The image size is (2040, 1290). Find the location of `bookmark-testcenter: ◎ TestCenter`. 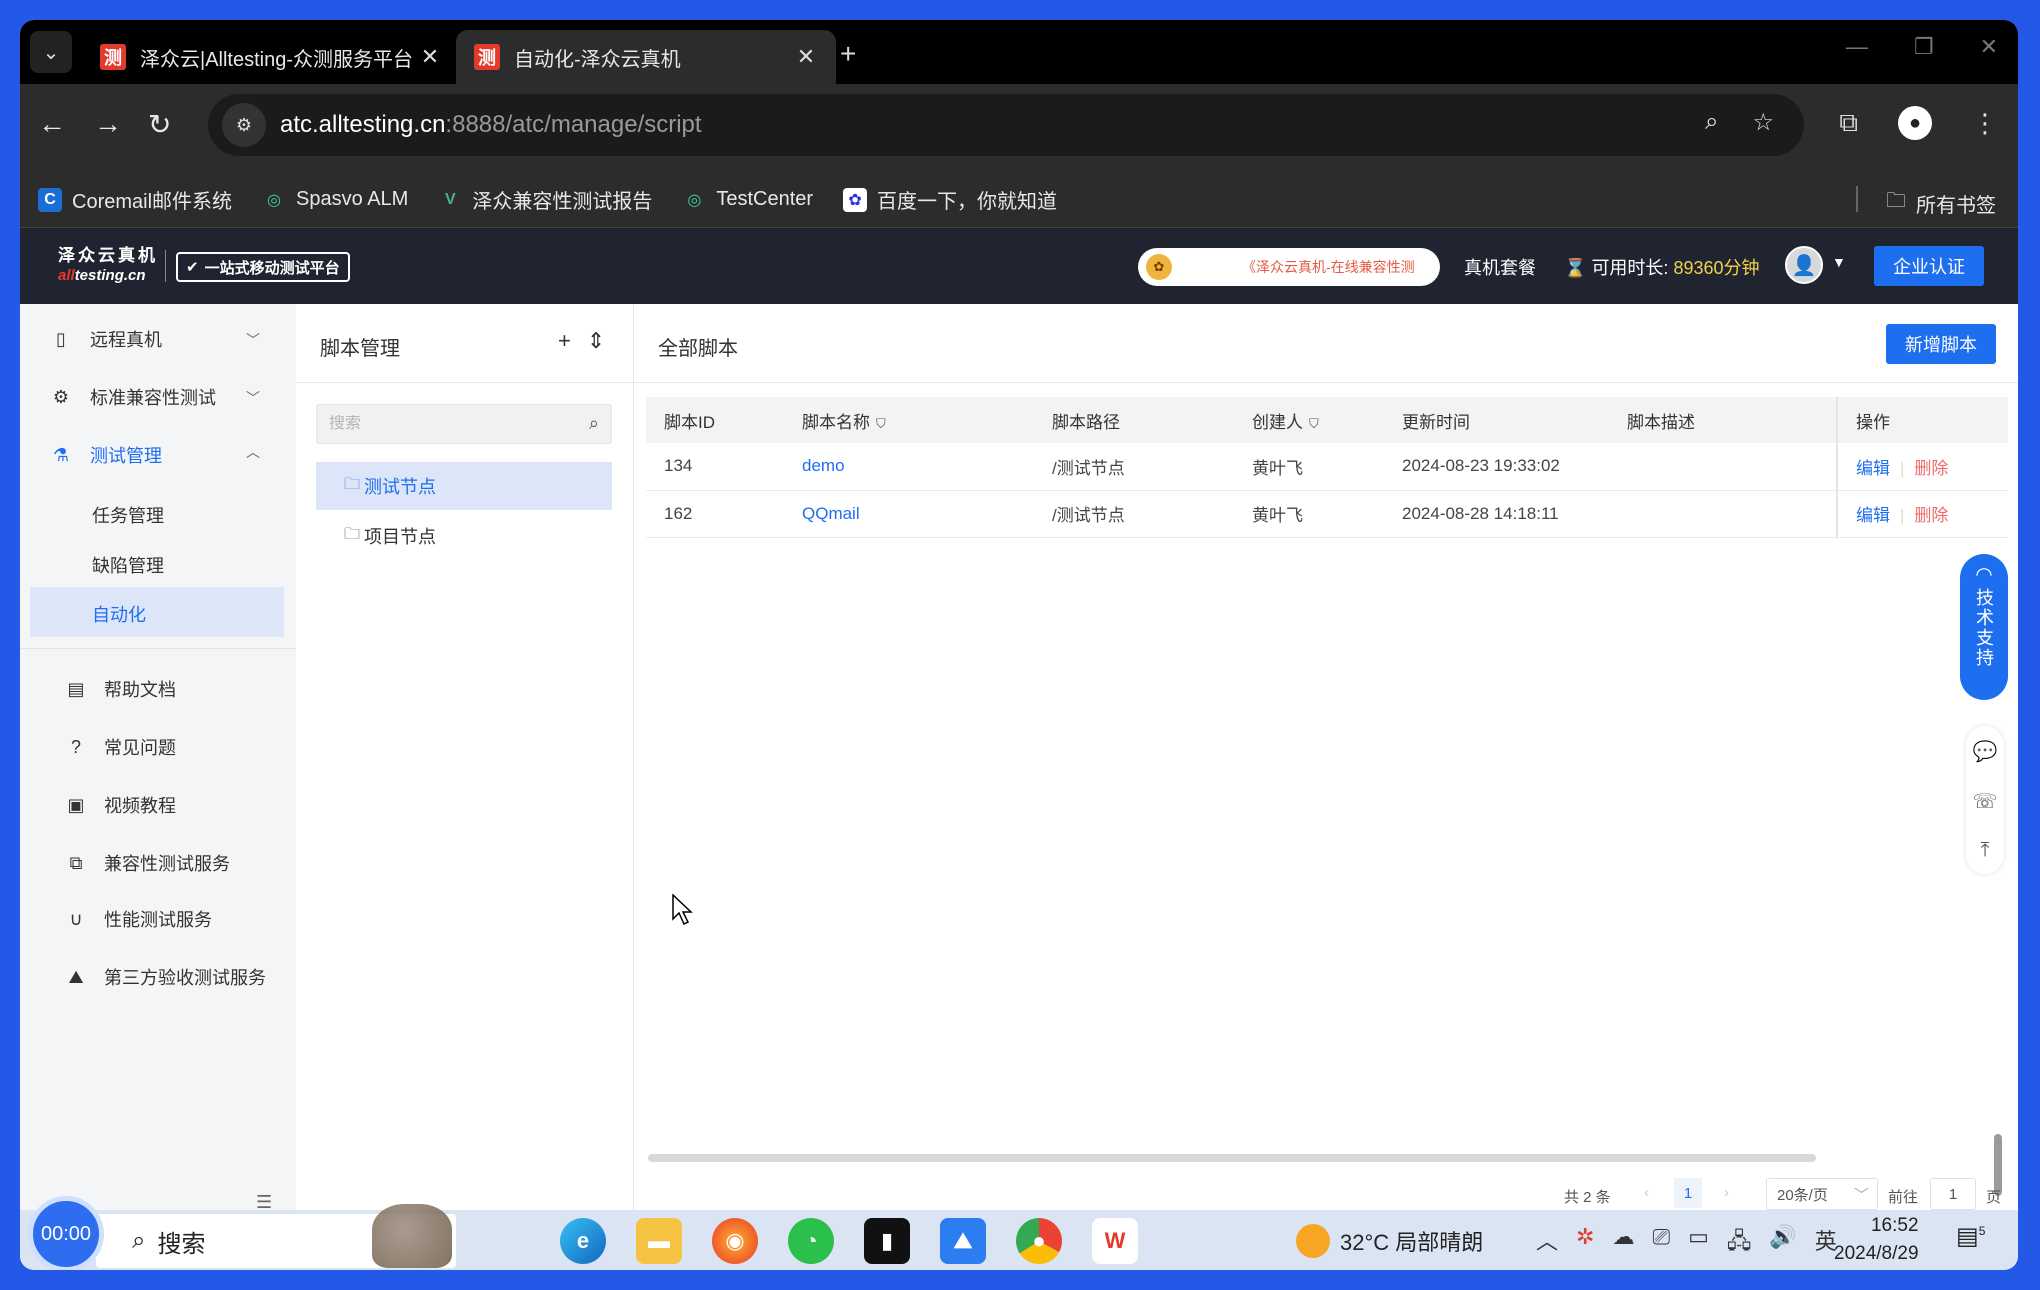

bookmark-testcenter: ◎ TestCenter is located at coordinates (747, 200).